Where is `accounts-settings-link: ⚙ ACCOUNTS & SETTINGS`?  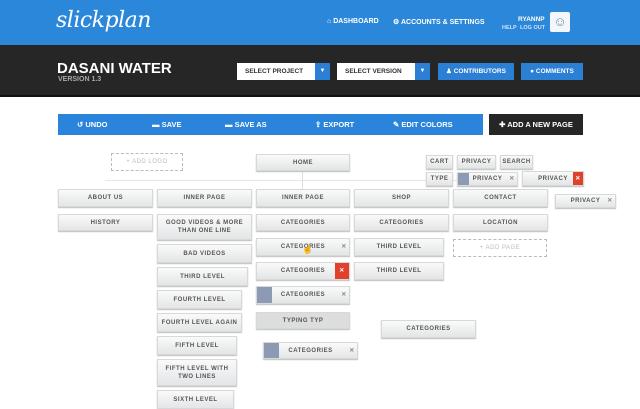
accounts-settings-link: ⚙ ACCOUNTS & SETTINGS is located at coordinates (439, 22).